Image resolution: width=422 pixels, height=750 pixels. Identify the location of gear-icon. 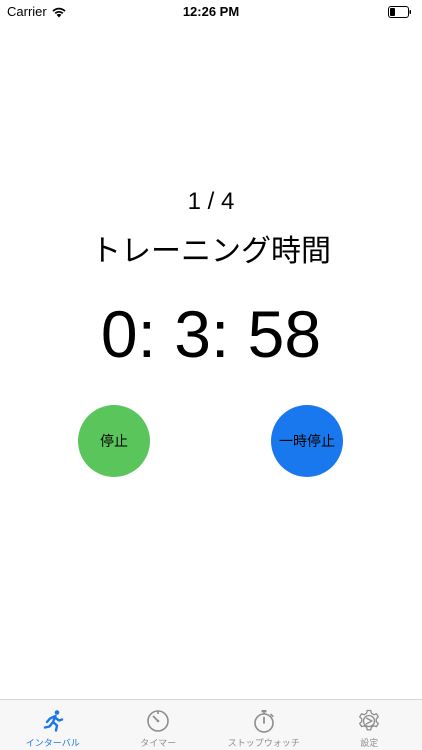
(369, 720).